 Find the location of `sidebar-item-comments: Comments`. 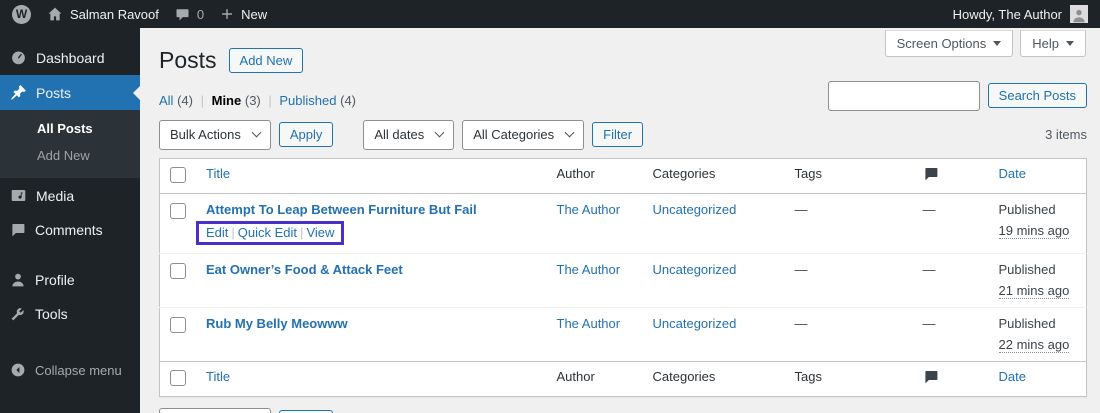

sidebar-item-comments: Comments is located at coordinates (70, 230).